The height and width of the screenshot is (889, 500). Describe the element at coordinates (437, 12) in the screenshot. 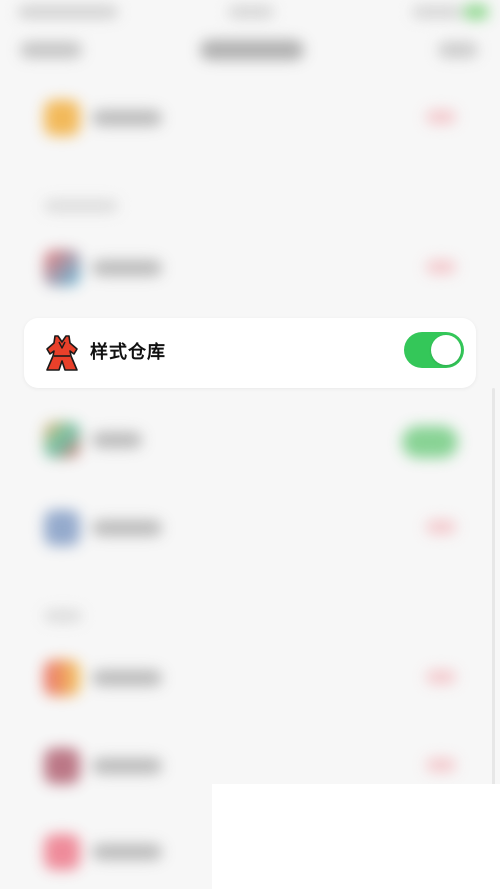

I see `status-signal` at that location.